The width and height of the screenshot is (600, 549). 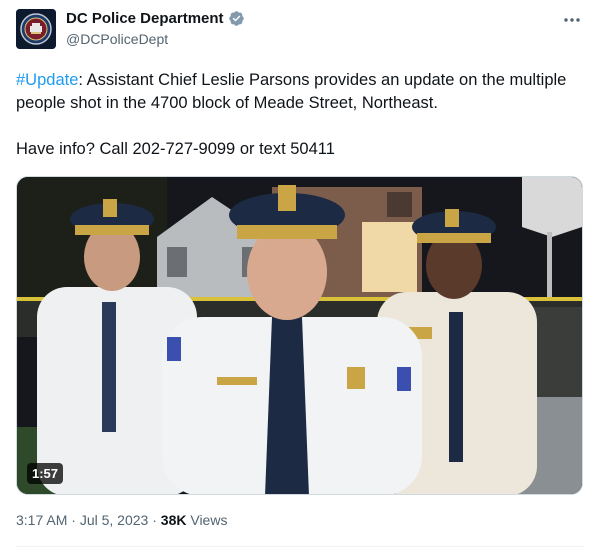 What do you see at coordinates (47, 80) in the screenshot?
I see `hashtag-link: #Update` at bounding box center [47, 80].